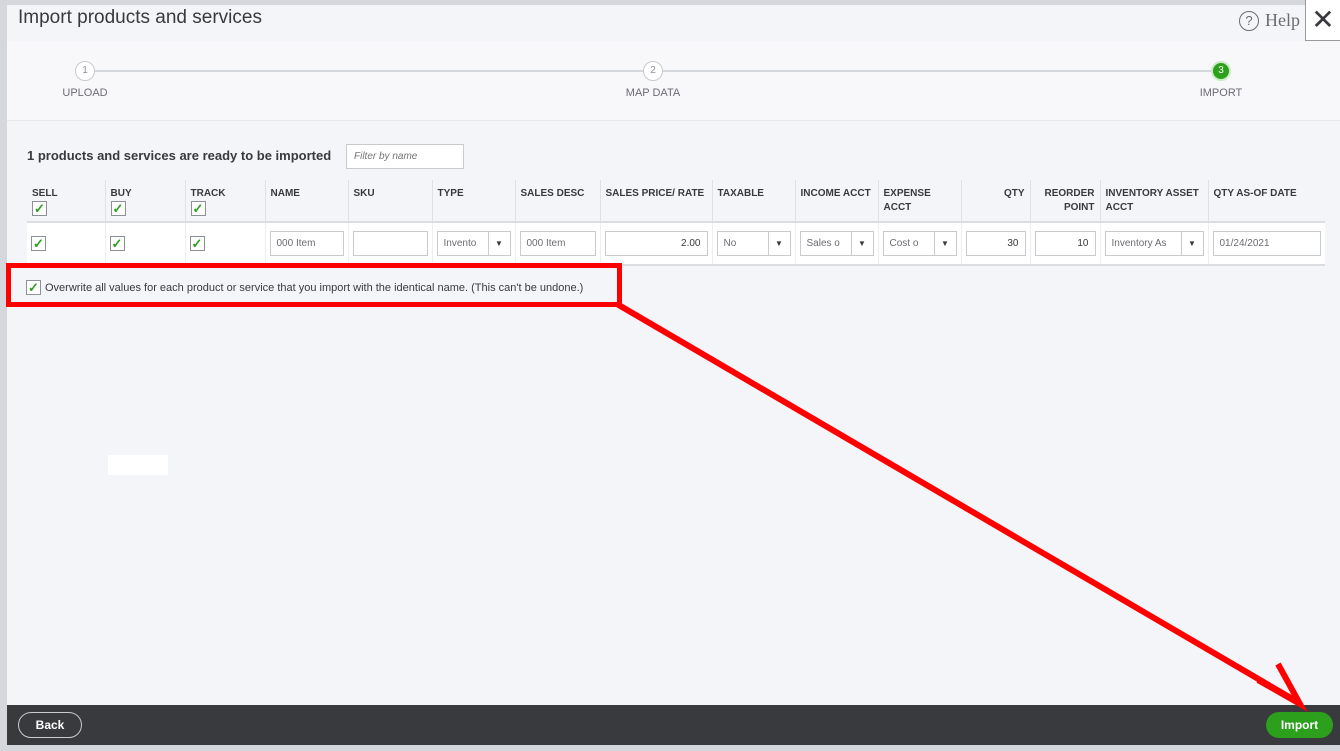  What do you see at coordinates (673, 725) in the screenshot?
I see `footer-bar: Back Import` at bounding box center [673, 725].